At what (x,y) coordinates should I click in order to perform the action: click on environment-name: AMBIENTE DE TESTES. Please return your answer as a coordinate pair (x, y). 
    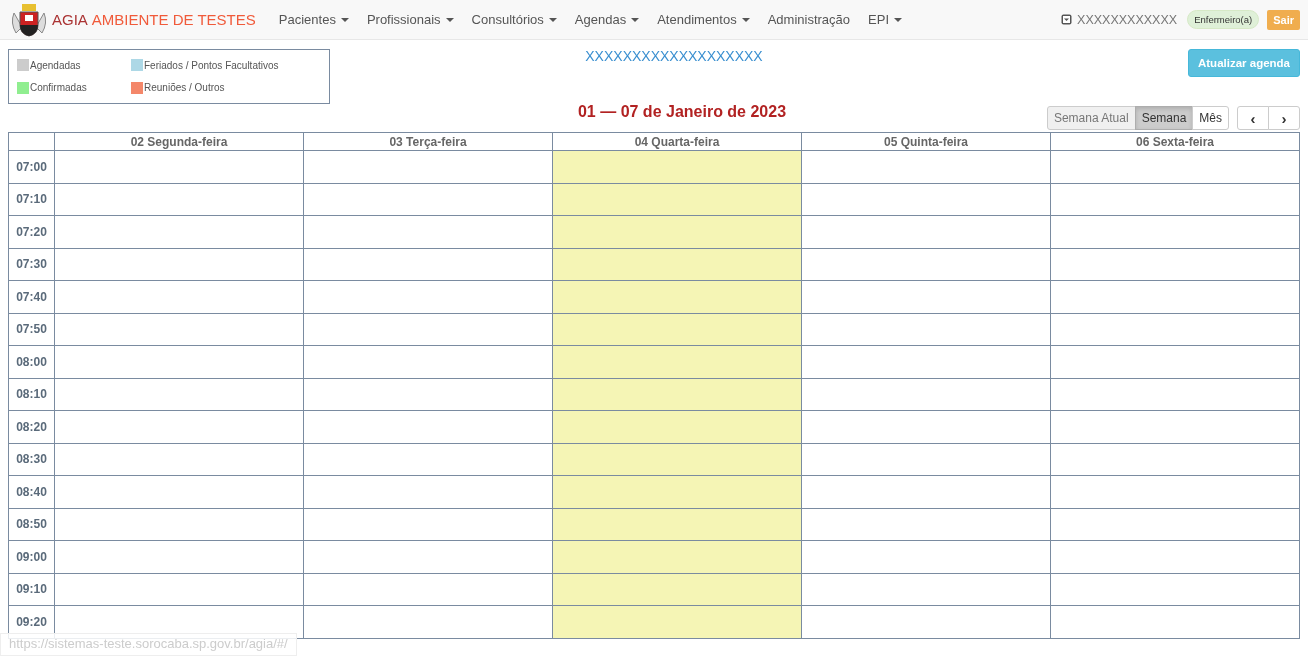
    Looking at the image, I should click on (173, 19).